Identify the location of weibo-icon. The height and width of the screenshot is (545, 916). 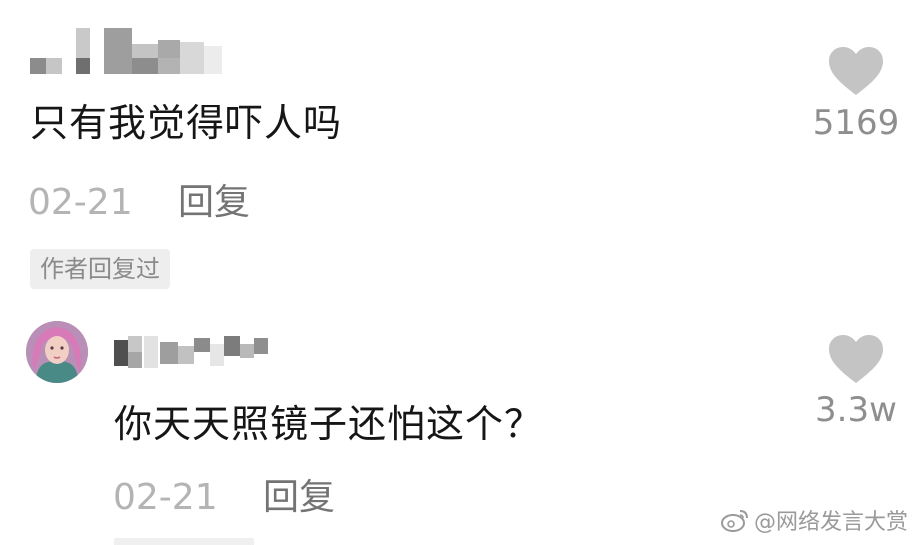
(735, 522).